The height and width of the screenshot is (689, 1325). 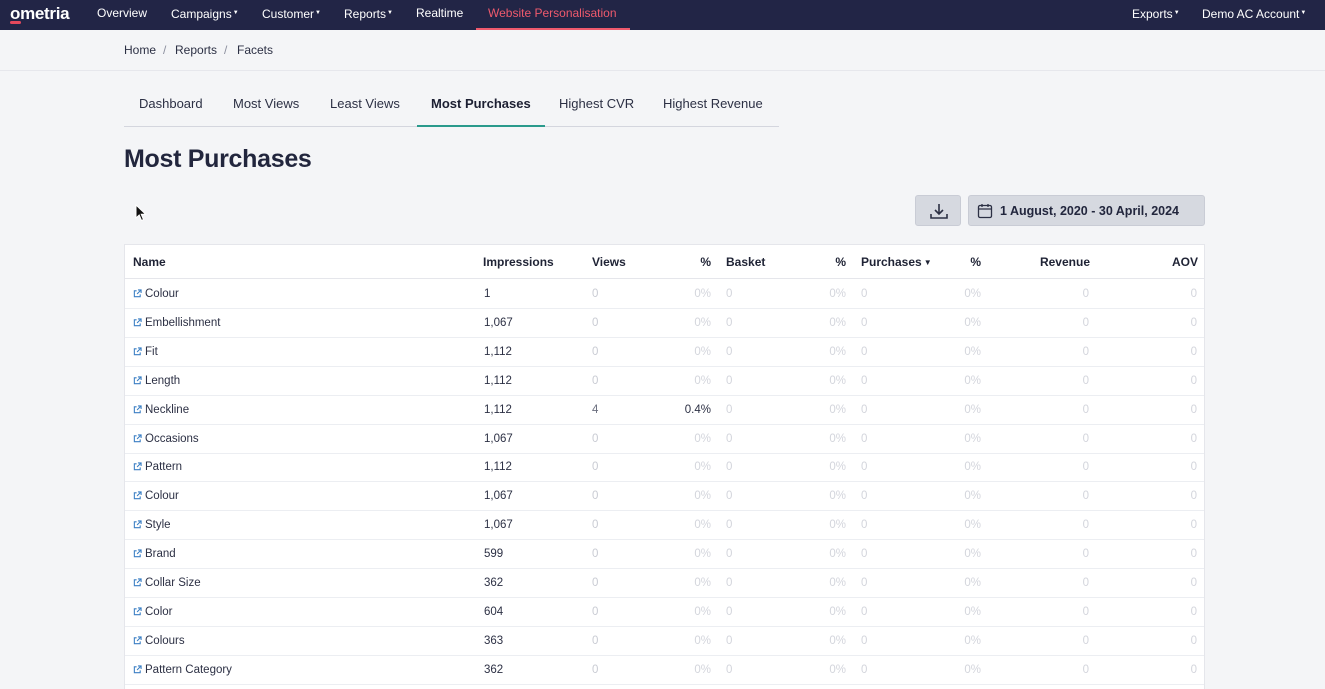 I want to click on column-header-purchases: Purchases ▼, so click(x=896, y=262).